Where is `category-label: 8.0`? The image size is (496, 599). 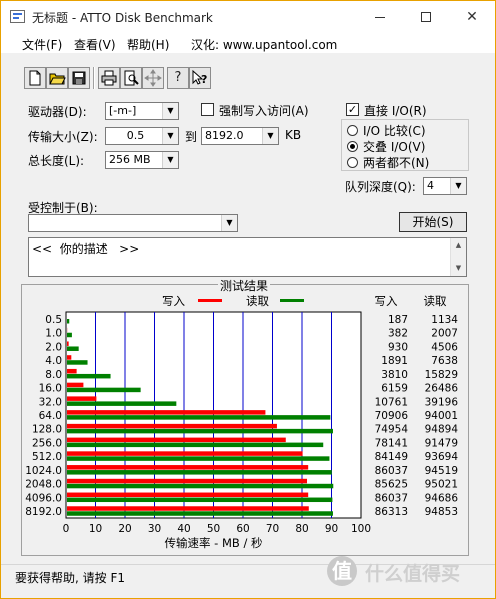 category-label: 8.0 is located at coordinates (53, 375).